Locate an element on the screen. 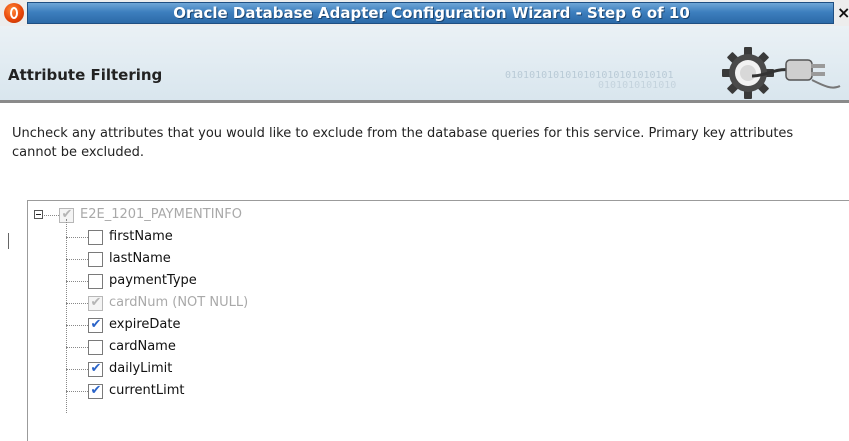  currentlimt-checkbox: ✔ is located at coordinates (95, 391).